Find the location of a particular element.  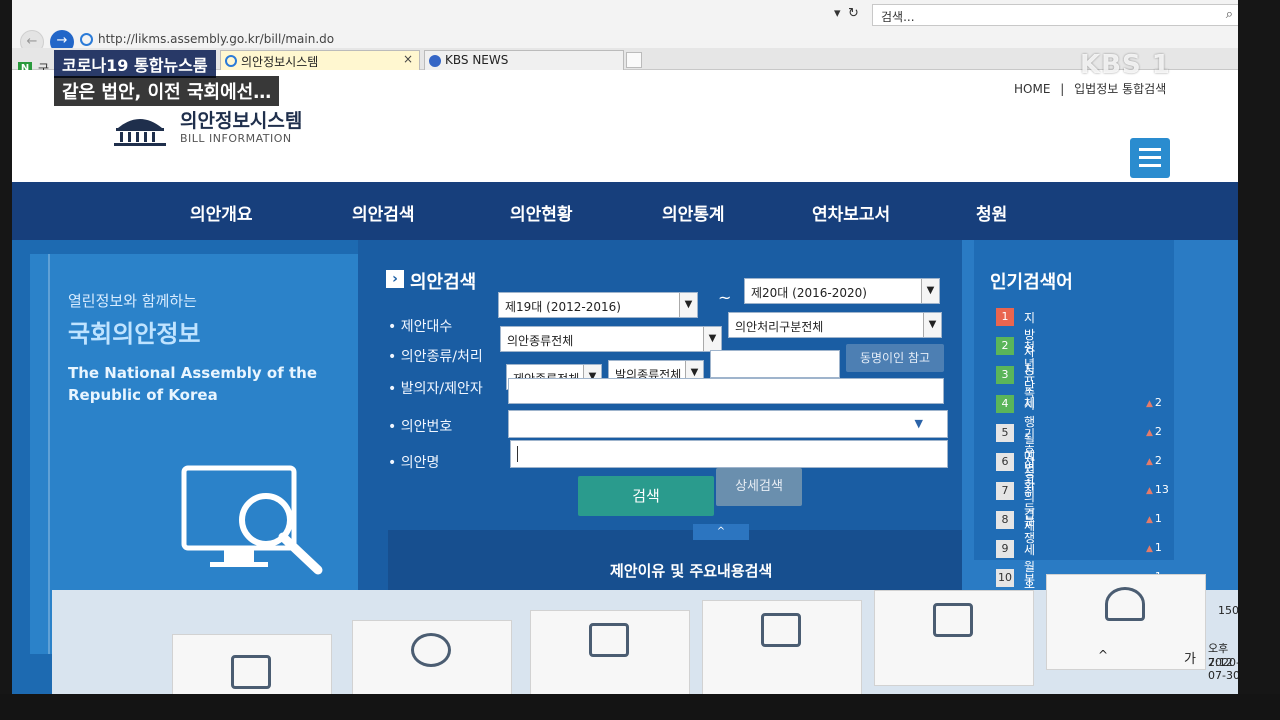

session-from-select: 제19대 (2012-2016) ▼ is located at coordinates (598, 305).